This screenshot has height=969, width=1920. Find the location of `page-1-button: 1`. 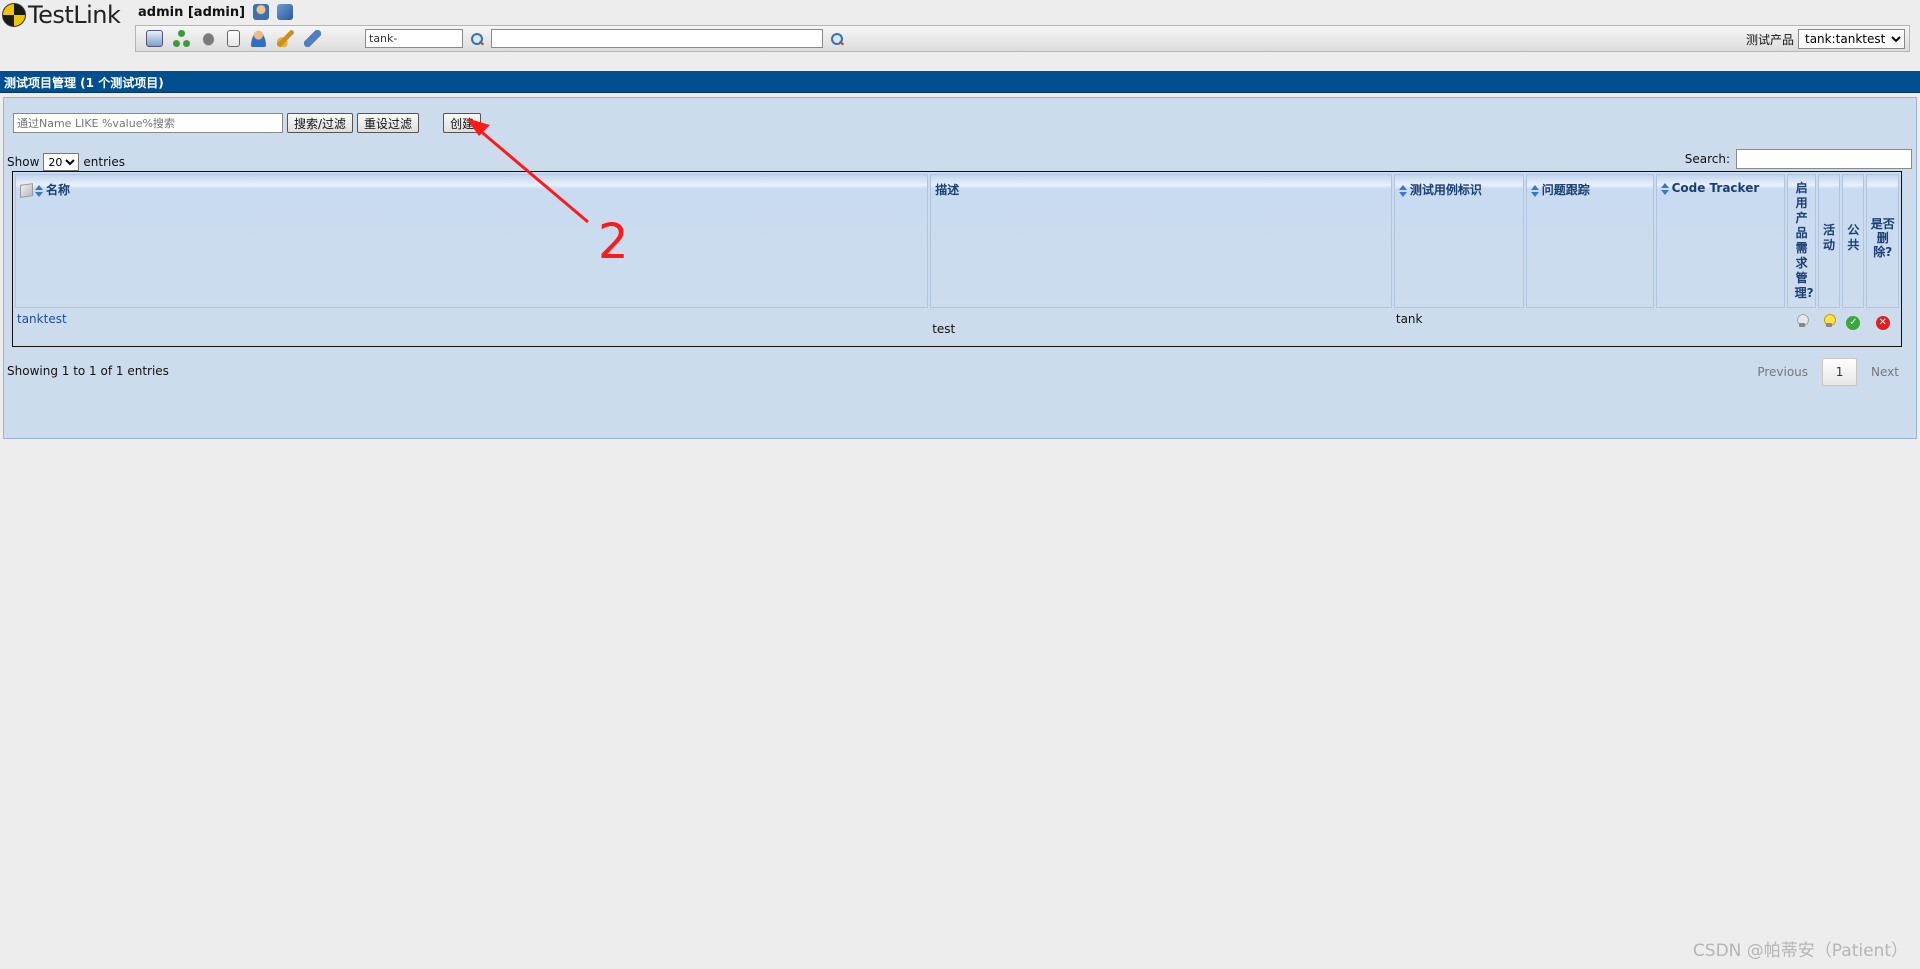

page-1-button: 1 is located at coordinates (1840, 372).